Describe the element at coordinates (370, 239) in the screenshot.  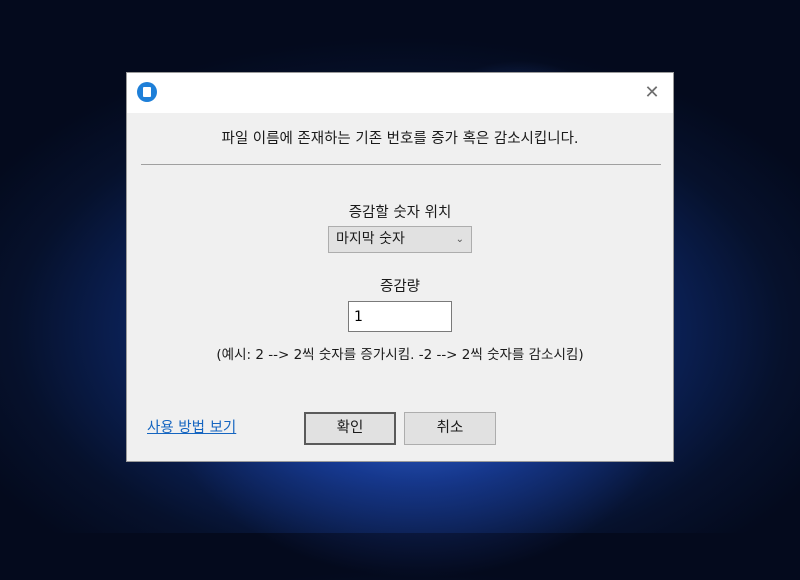
I see `number-position-value: 마지막 숫자` at that location.